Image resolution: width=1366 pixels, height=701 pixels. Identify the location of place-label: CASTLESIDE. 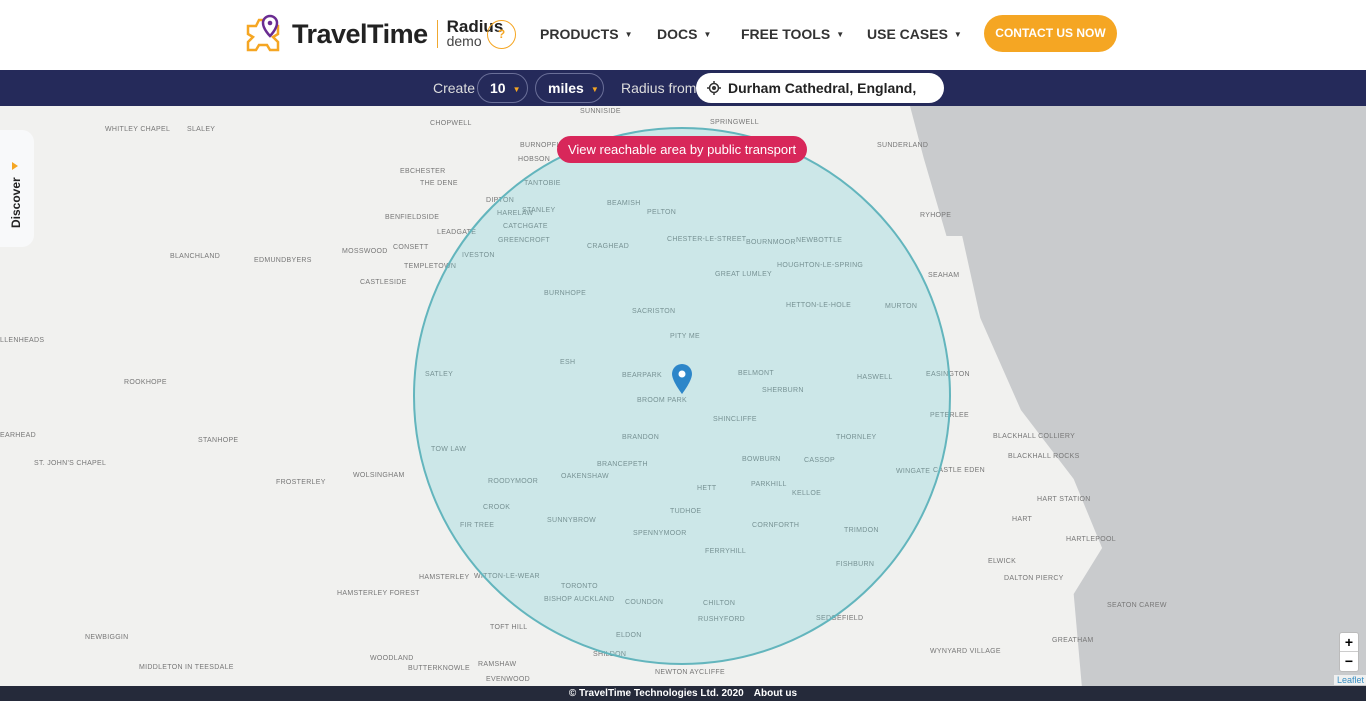
(383, 282).